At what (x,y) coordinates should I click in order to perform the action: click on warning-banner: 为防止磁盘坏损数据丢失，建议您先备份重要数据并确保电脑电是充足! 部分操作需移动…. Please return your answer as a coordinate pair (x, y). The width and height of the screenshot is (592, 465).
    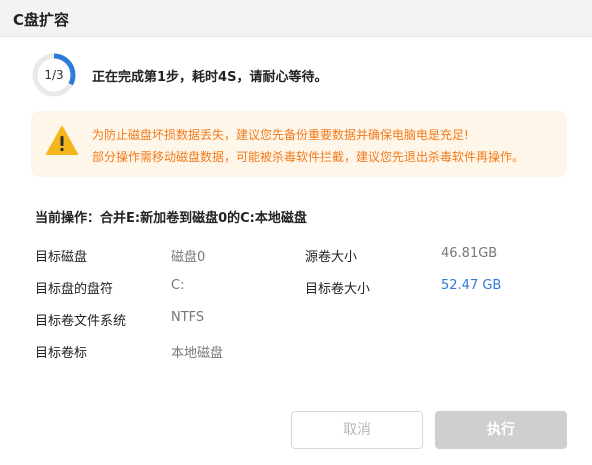
    Looking at the image, I should click on (299, 144).